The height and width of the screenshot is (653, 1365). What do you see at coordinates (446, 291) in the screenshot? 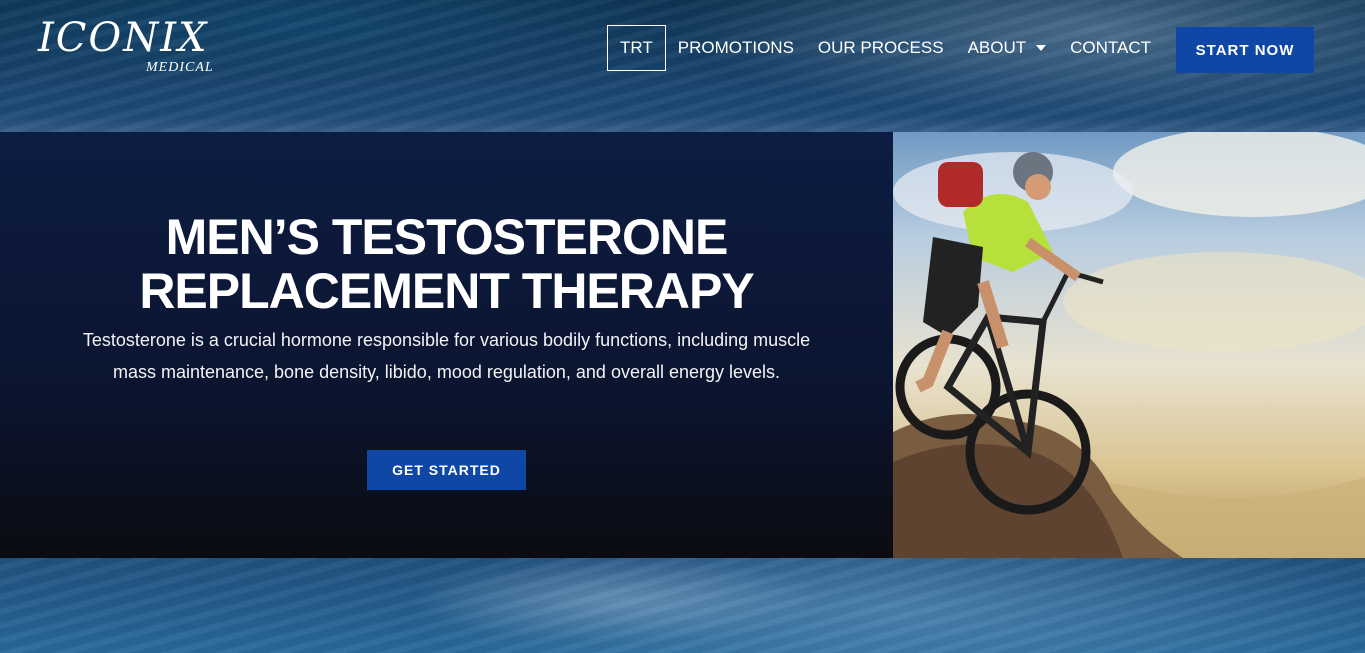
I see `hero-title-line2: REPLACEMENT THERAPY` at bounding box center [446, 291].